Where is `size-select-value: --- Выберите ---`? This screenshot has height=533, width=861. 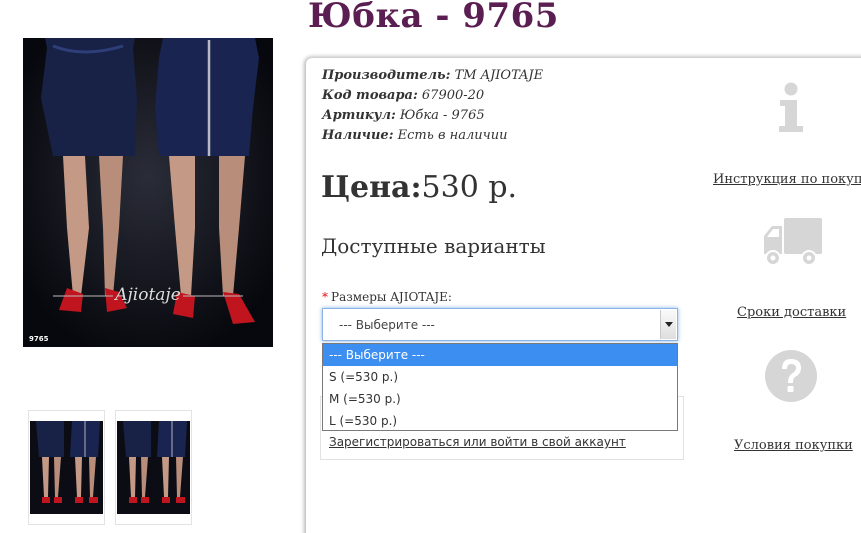 size-select-value: --- Выберите --- is located at coordinates (387, 325).